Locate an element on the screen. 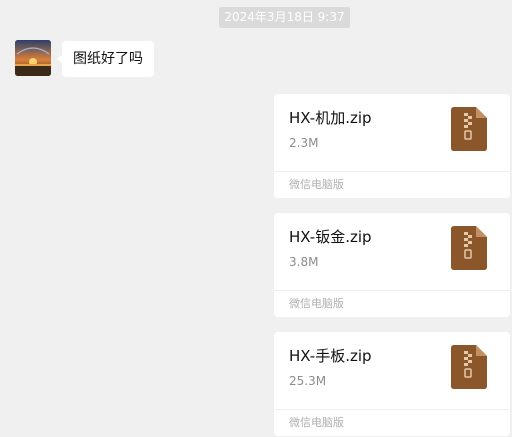  file-size: 3.8M is located at coordinates (304, 262).